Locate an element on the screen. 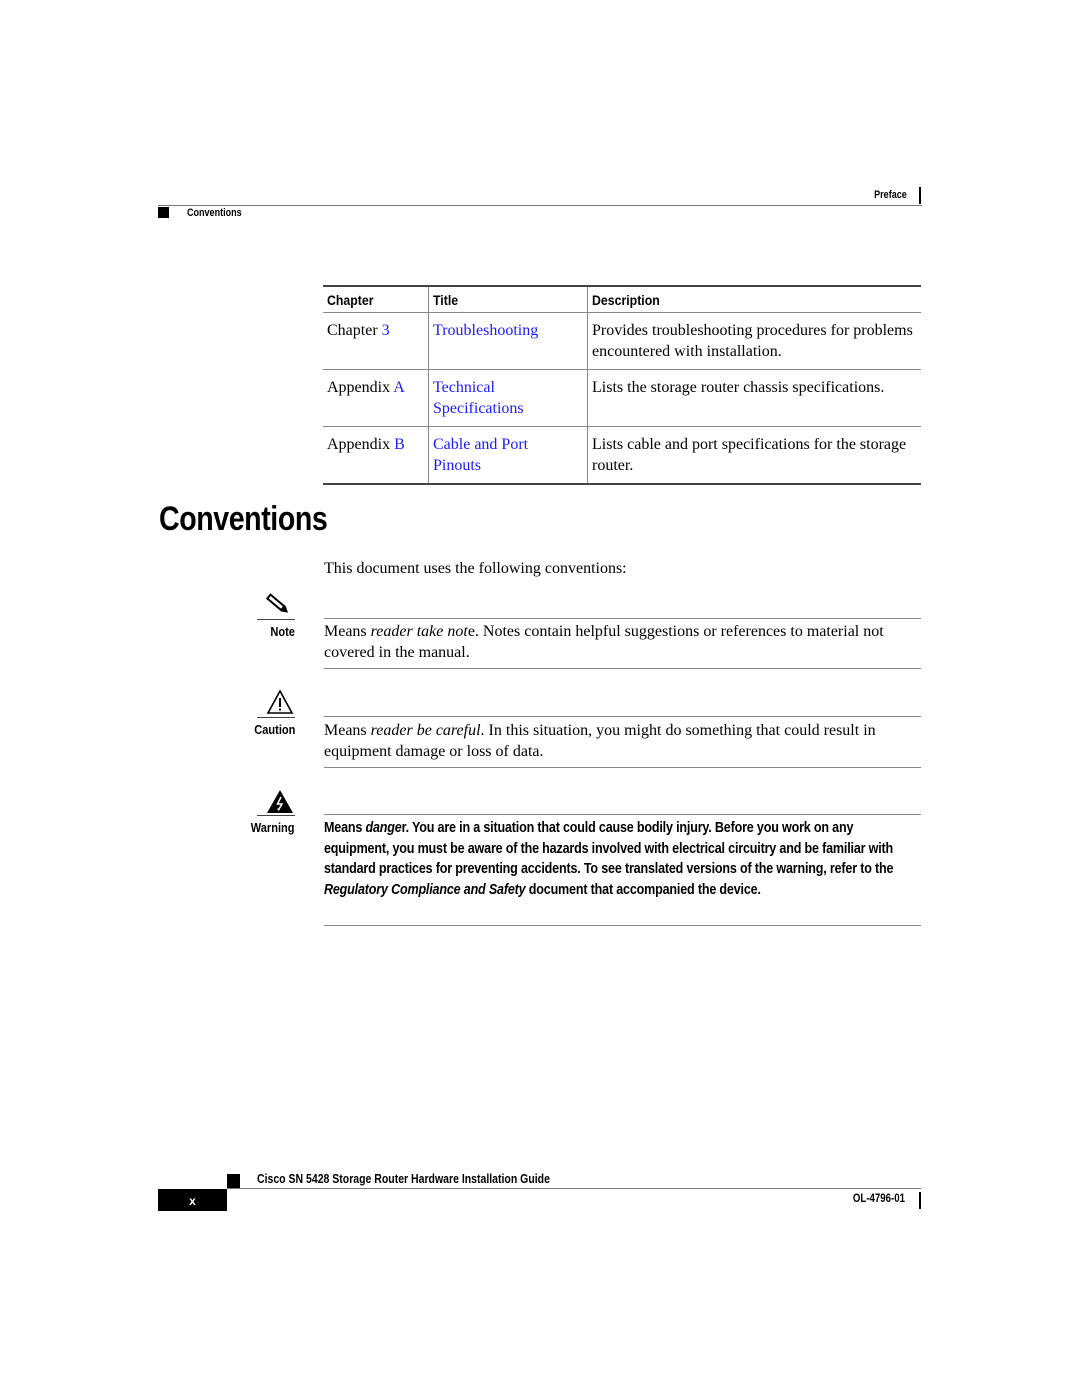  header-square-marker is located at coordinates (163, 212).